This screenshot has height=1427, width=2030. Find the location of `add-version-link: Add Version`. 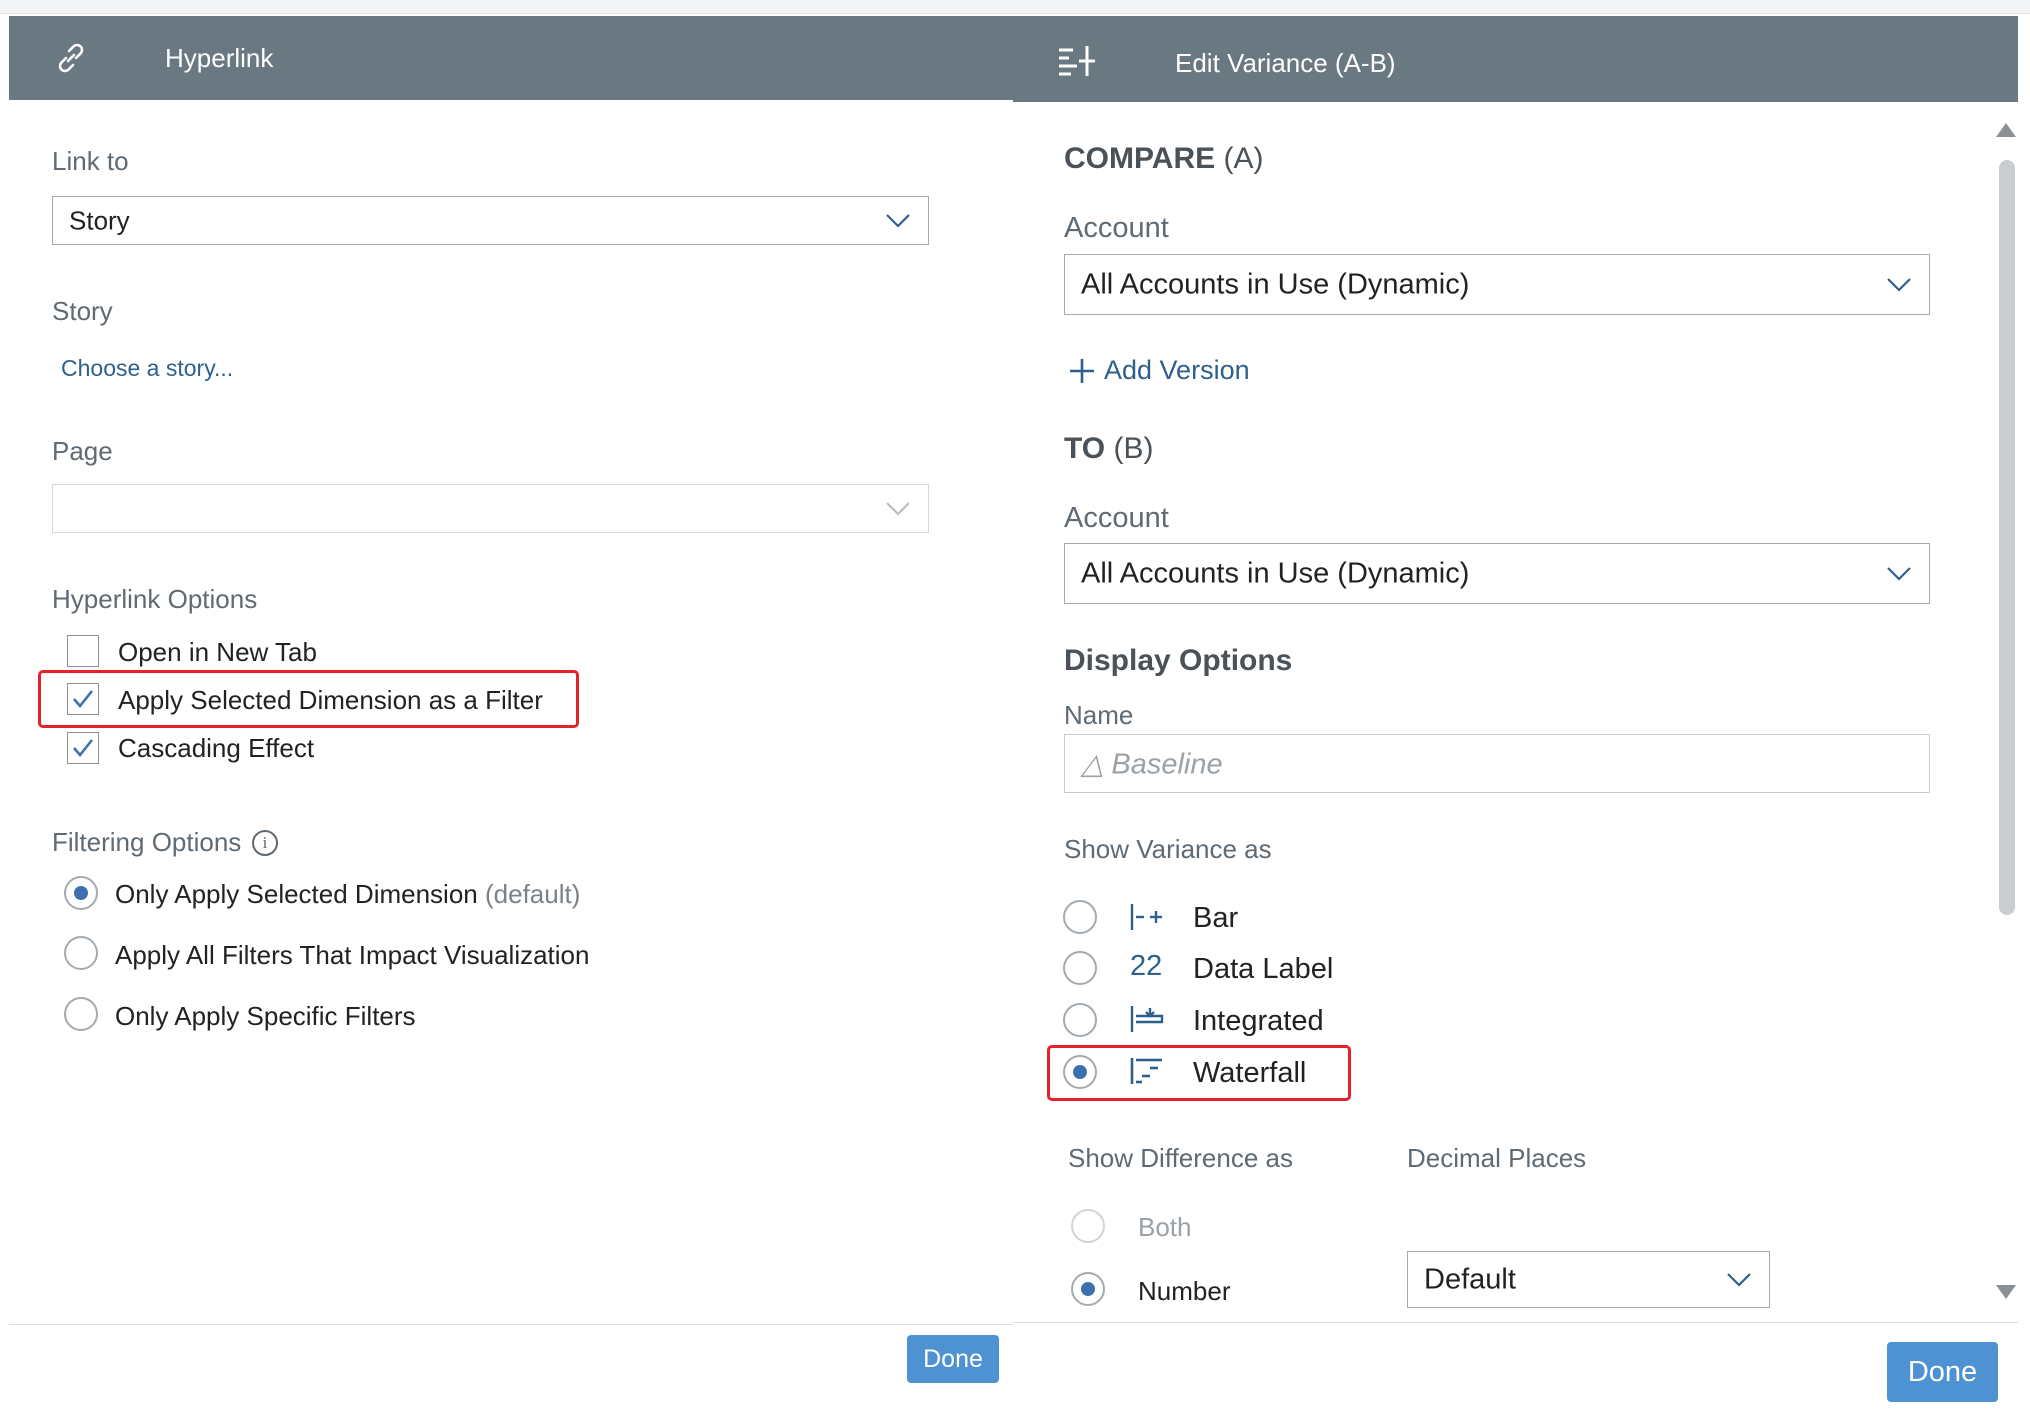

add-version-link: Add Version is located at coordinates (1177, 370).